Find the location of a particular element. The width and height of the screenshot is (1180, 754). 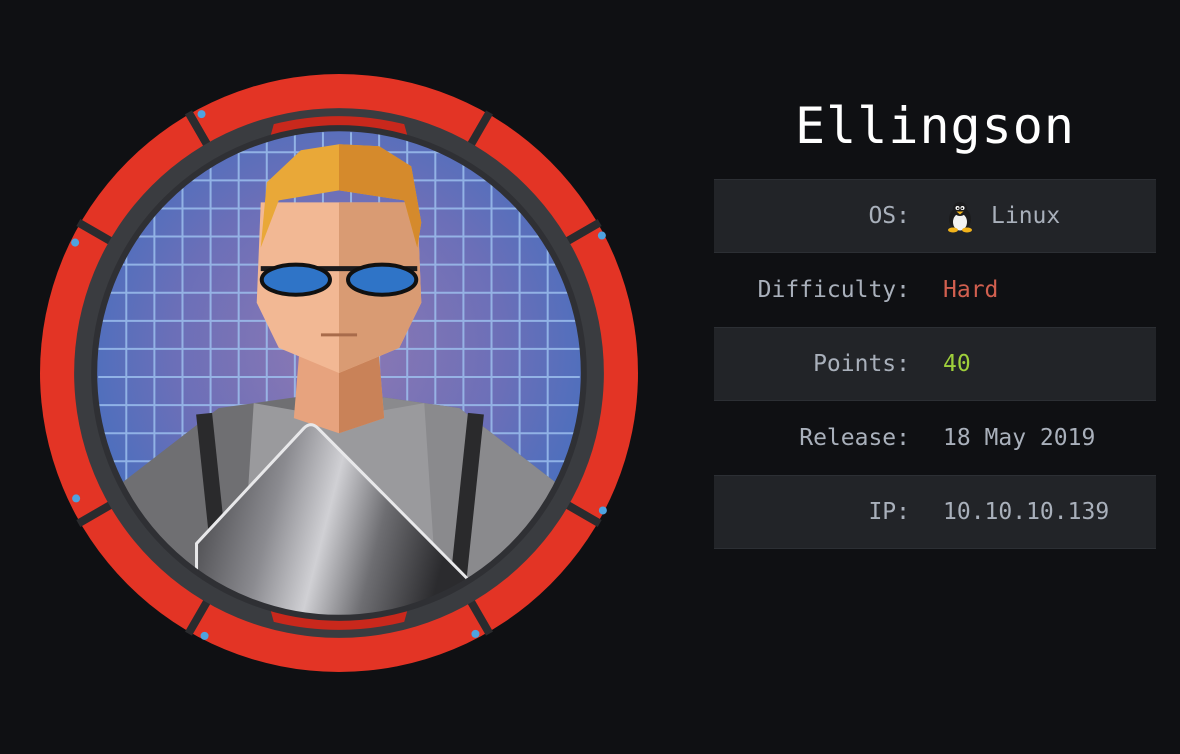

os-value-text: Linux is located at coordinates (1026, 216).